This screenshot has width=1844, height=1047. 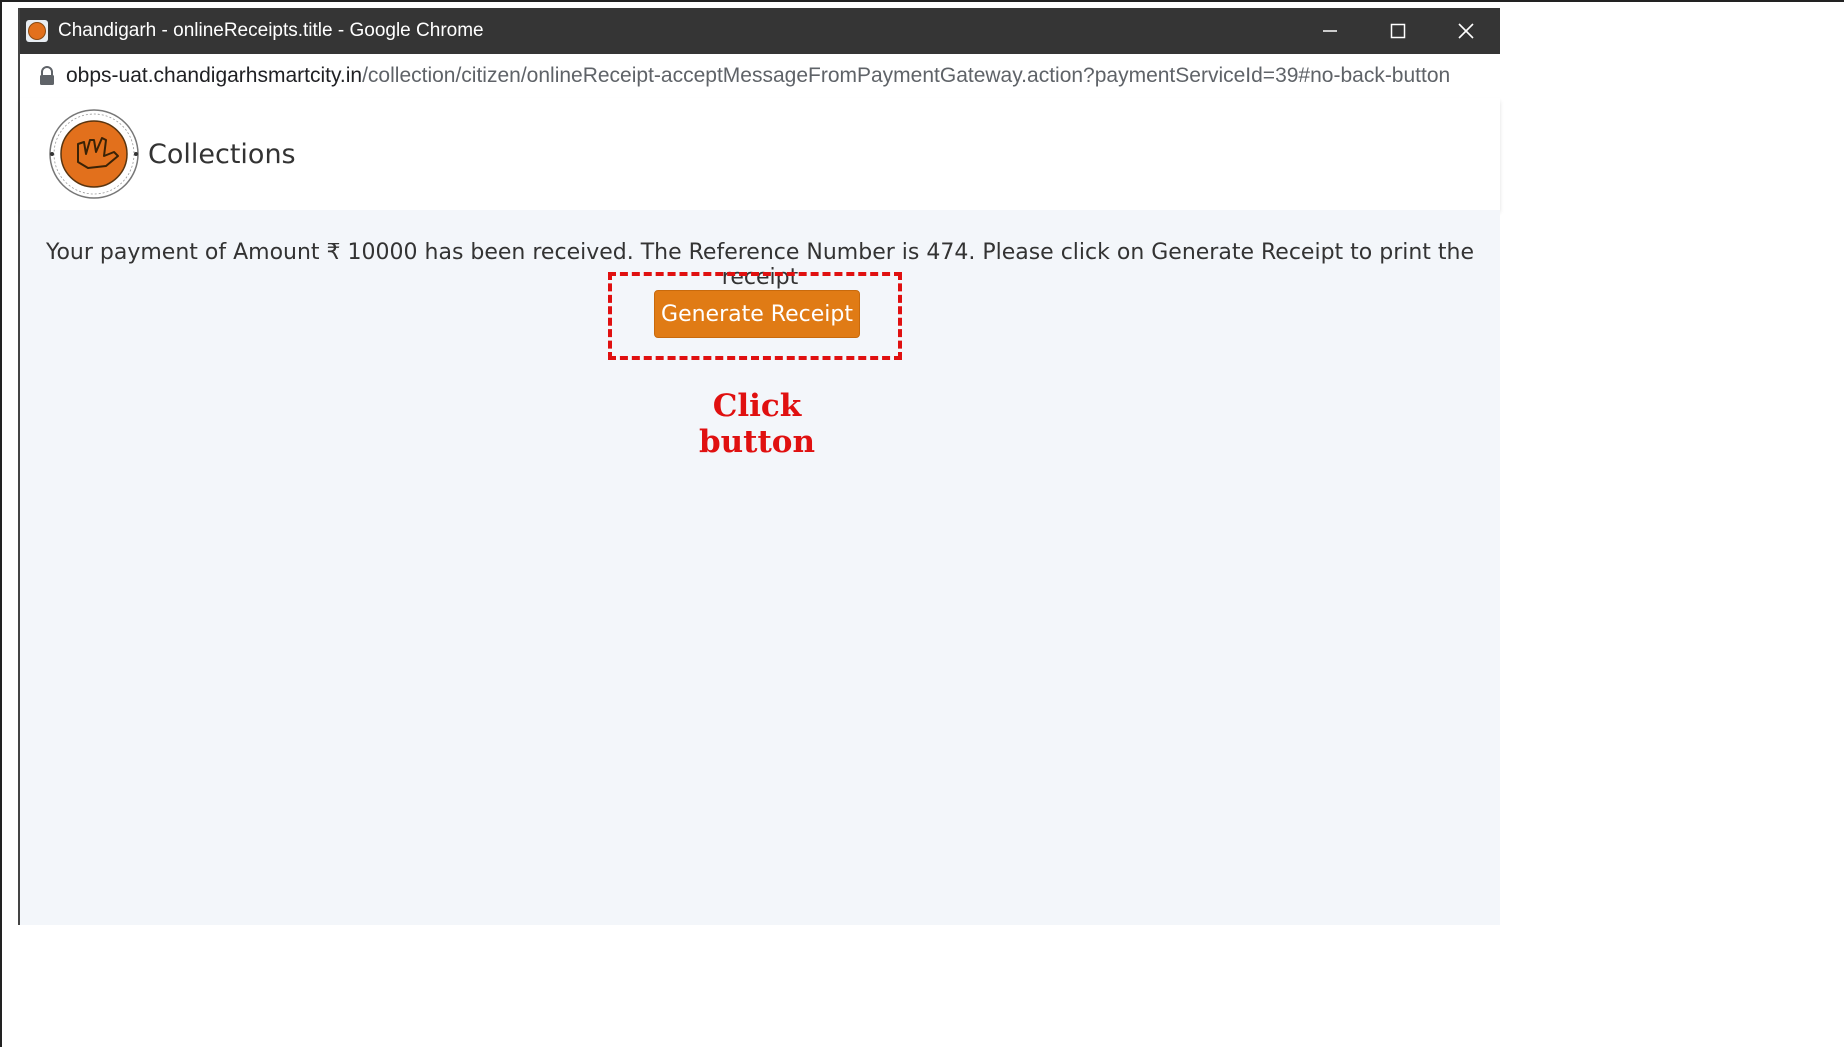 What do you see at coordinates (757, 406) in the screenshot?
I see `annotation-line-1: Click` at bounding box center [757, 406].